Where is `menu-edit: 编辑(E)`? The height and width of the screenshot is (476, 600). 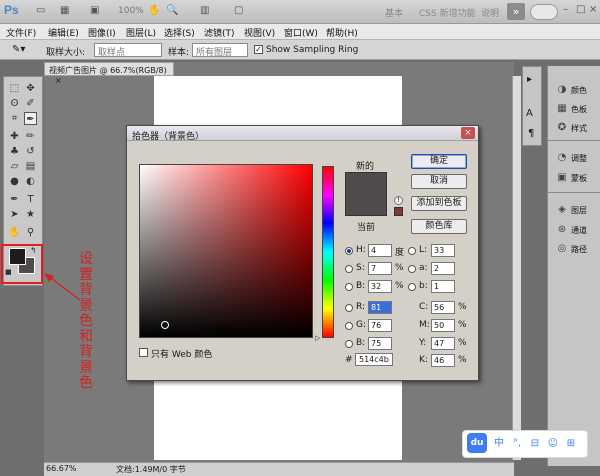 menu-edit: 编辑(E) is located at coordinates (63, 32).